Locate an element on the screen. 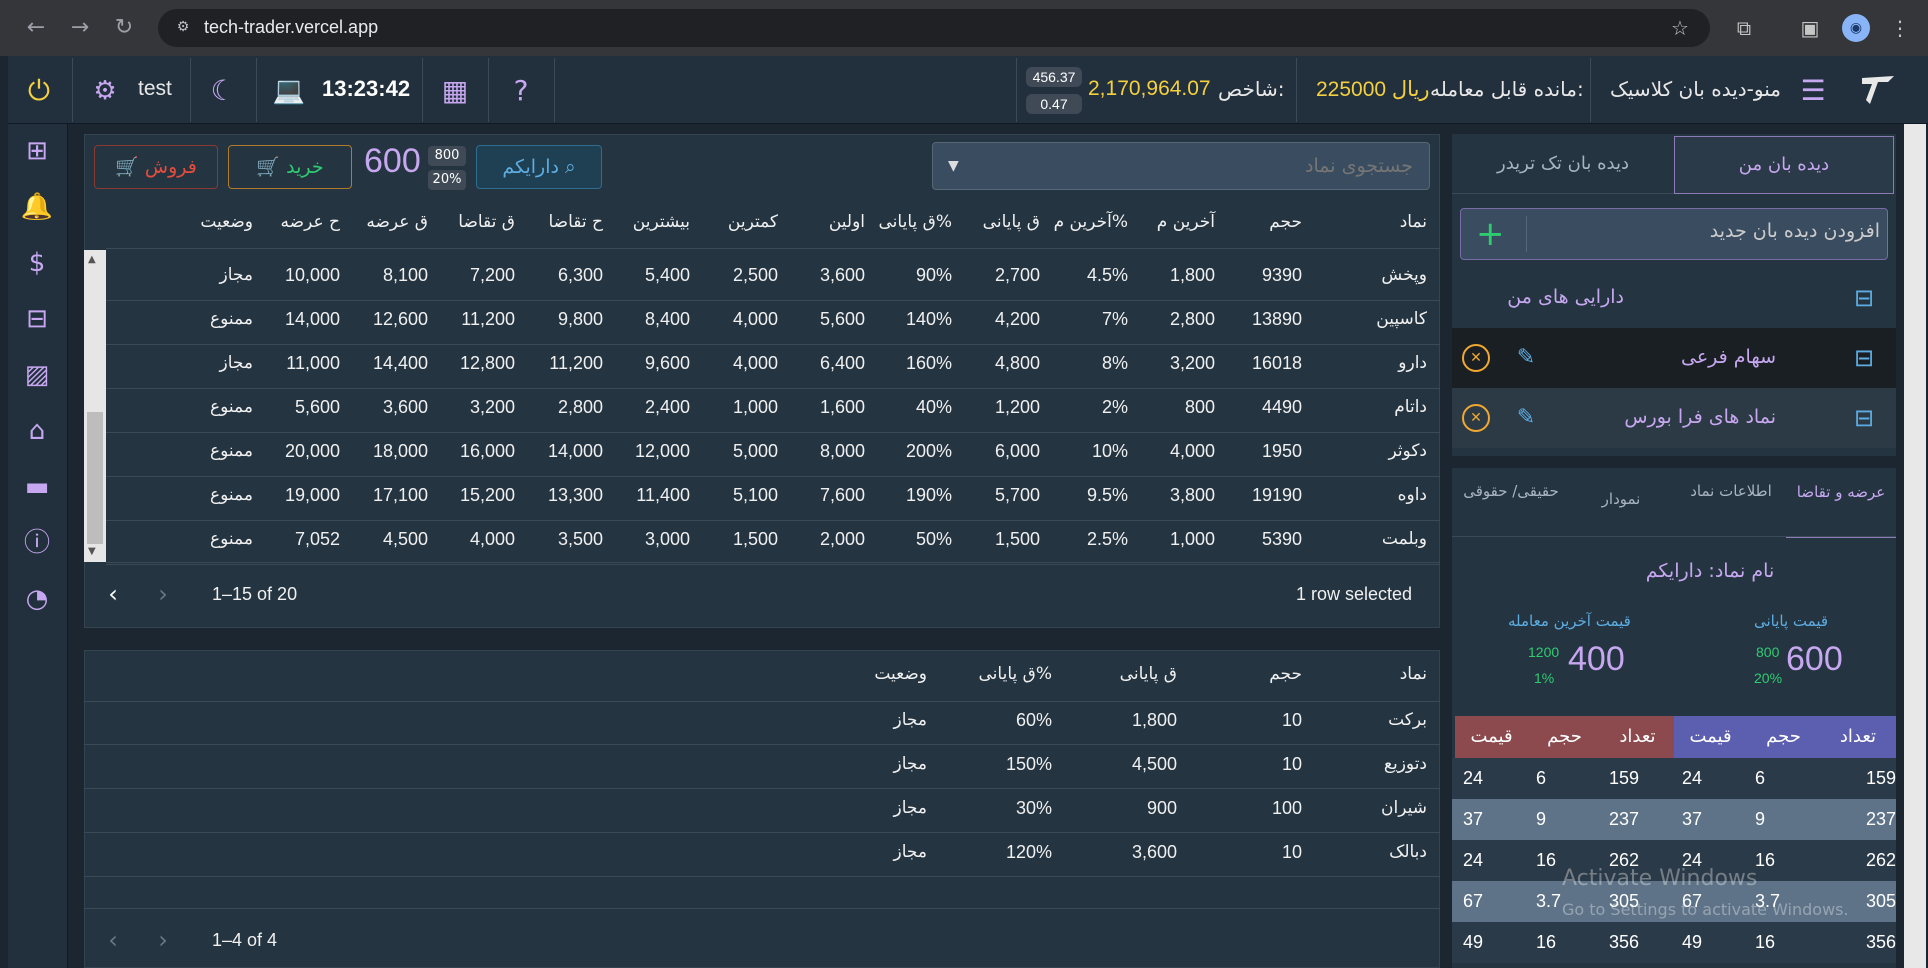 The height and width of the screenshot is (968, 1928). table-cell: 4.5% is located at coordinates (1107, 275).